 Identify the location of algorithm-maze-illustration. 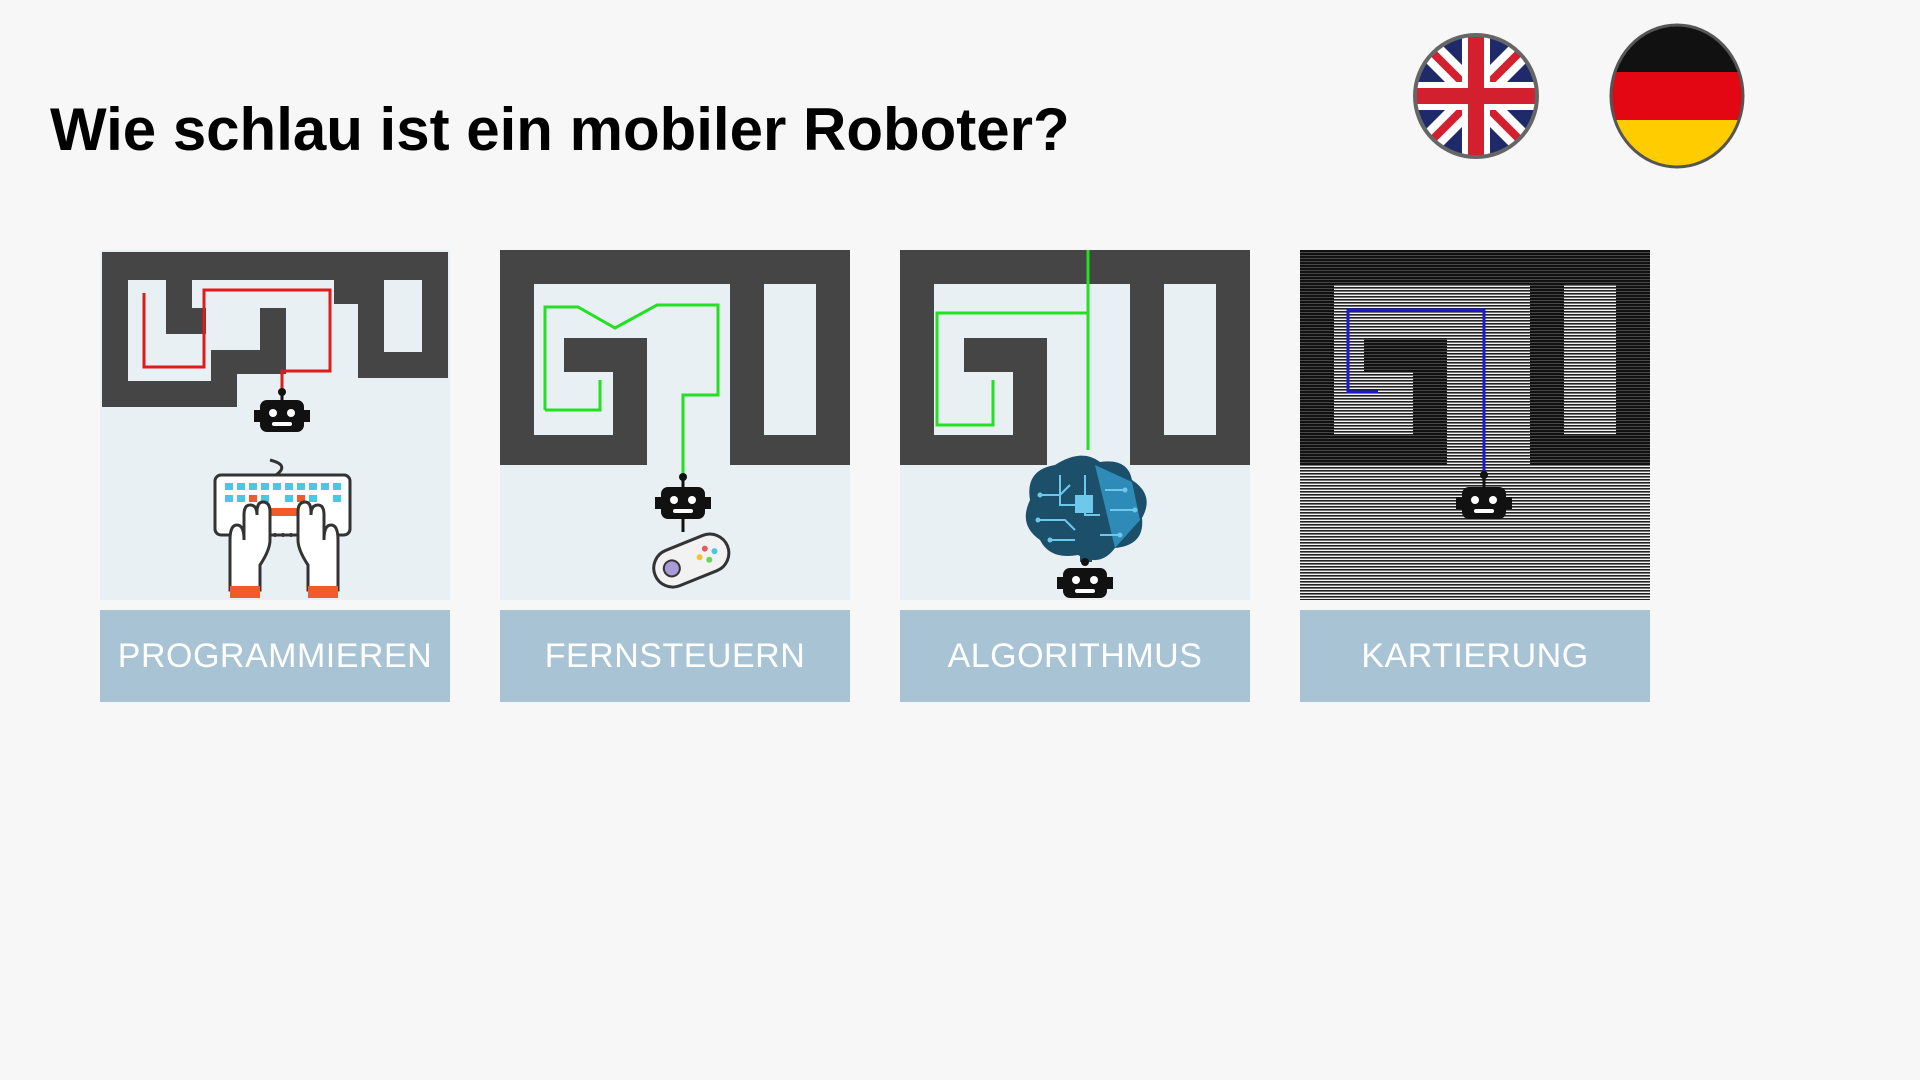
(1075, 425).